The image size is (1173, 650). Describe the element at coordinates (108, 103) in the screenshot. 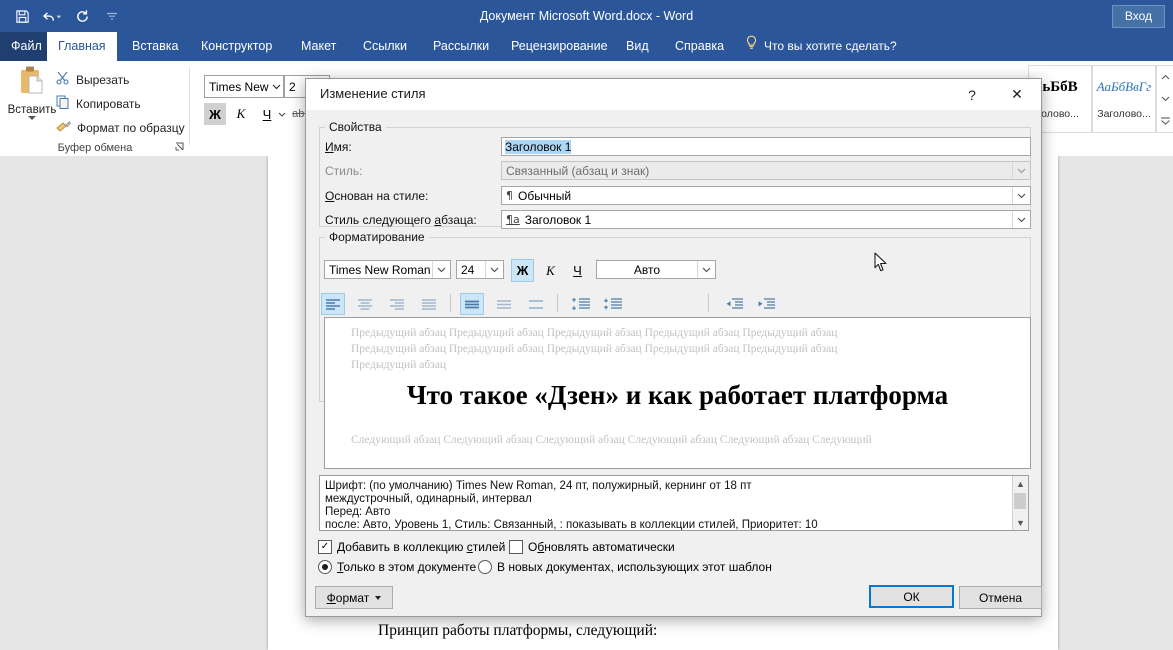

I see `copy-label: Копировать` at that location.